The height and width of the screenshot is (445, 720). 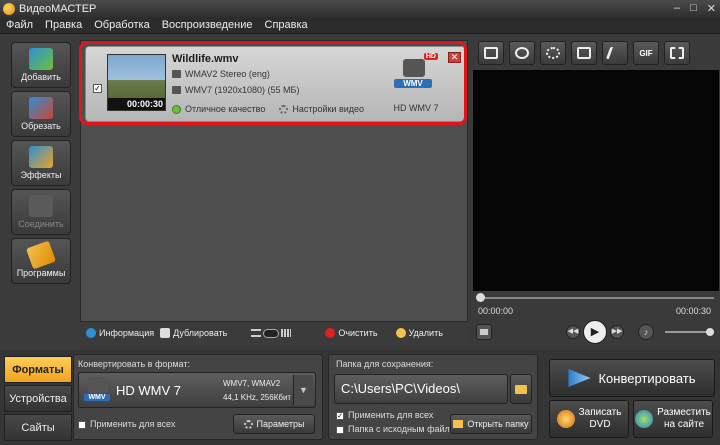 I want to click on browse-folder-button, so click(x=521, y=389).